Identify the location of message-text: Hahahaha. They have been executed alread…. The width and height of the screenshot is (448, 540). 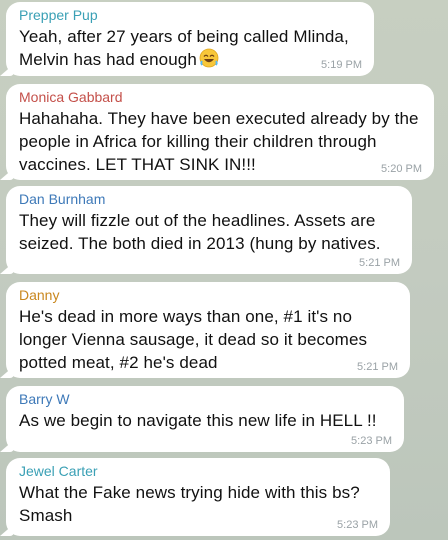
(219, 141).